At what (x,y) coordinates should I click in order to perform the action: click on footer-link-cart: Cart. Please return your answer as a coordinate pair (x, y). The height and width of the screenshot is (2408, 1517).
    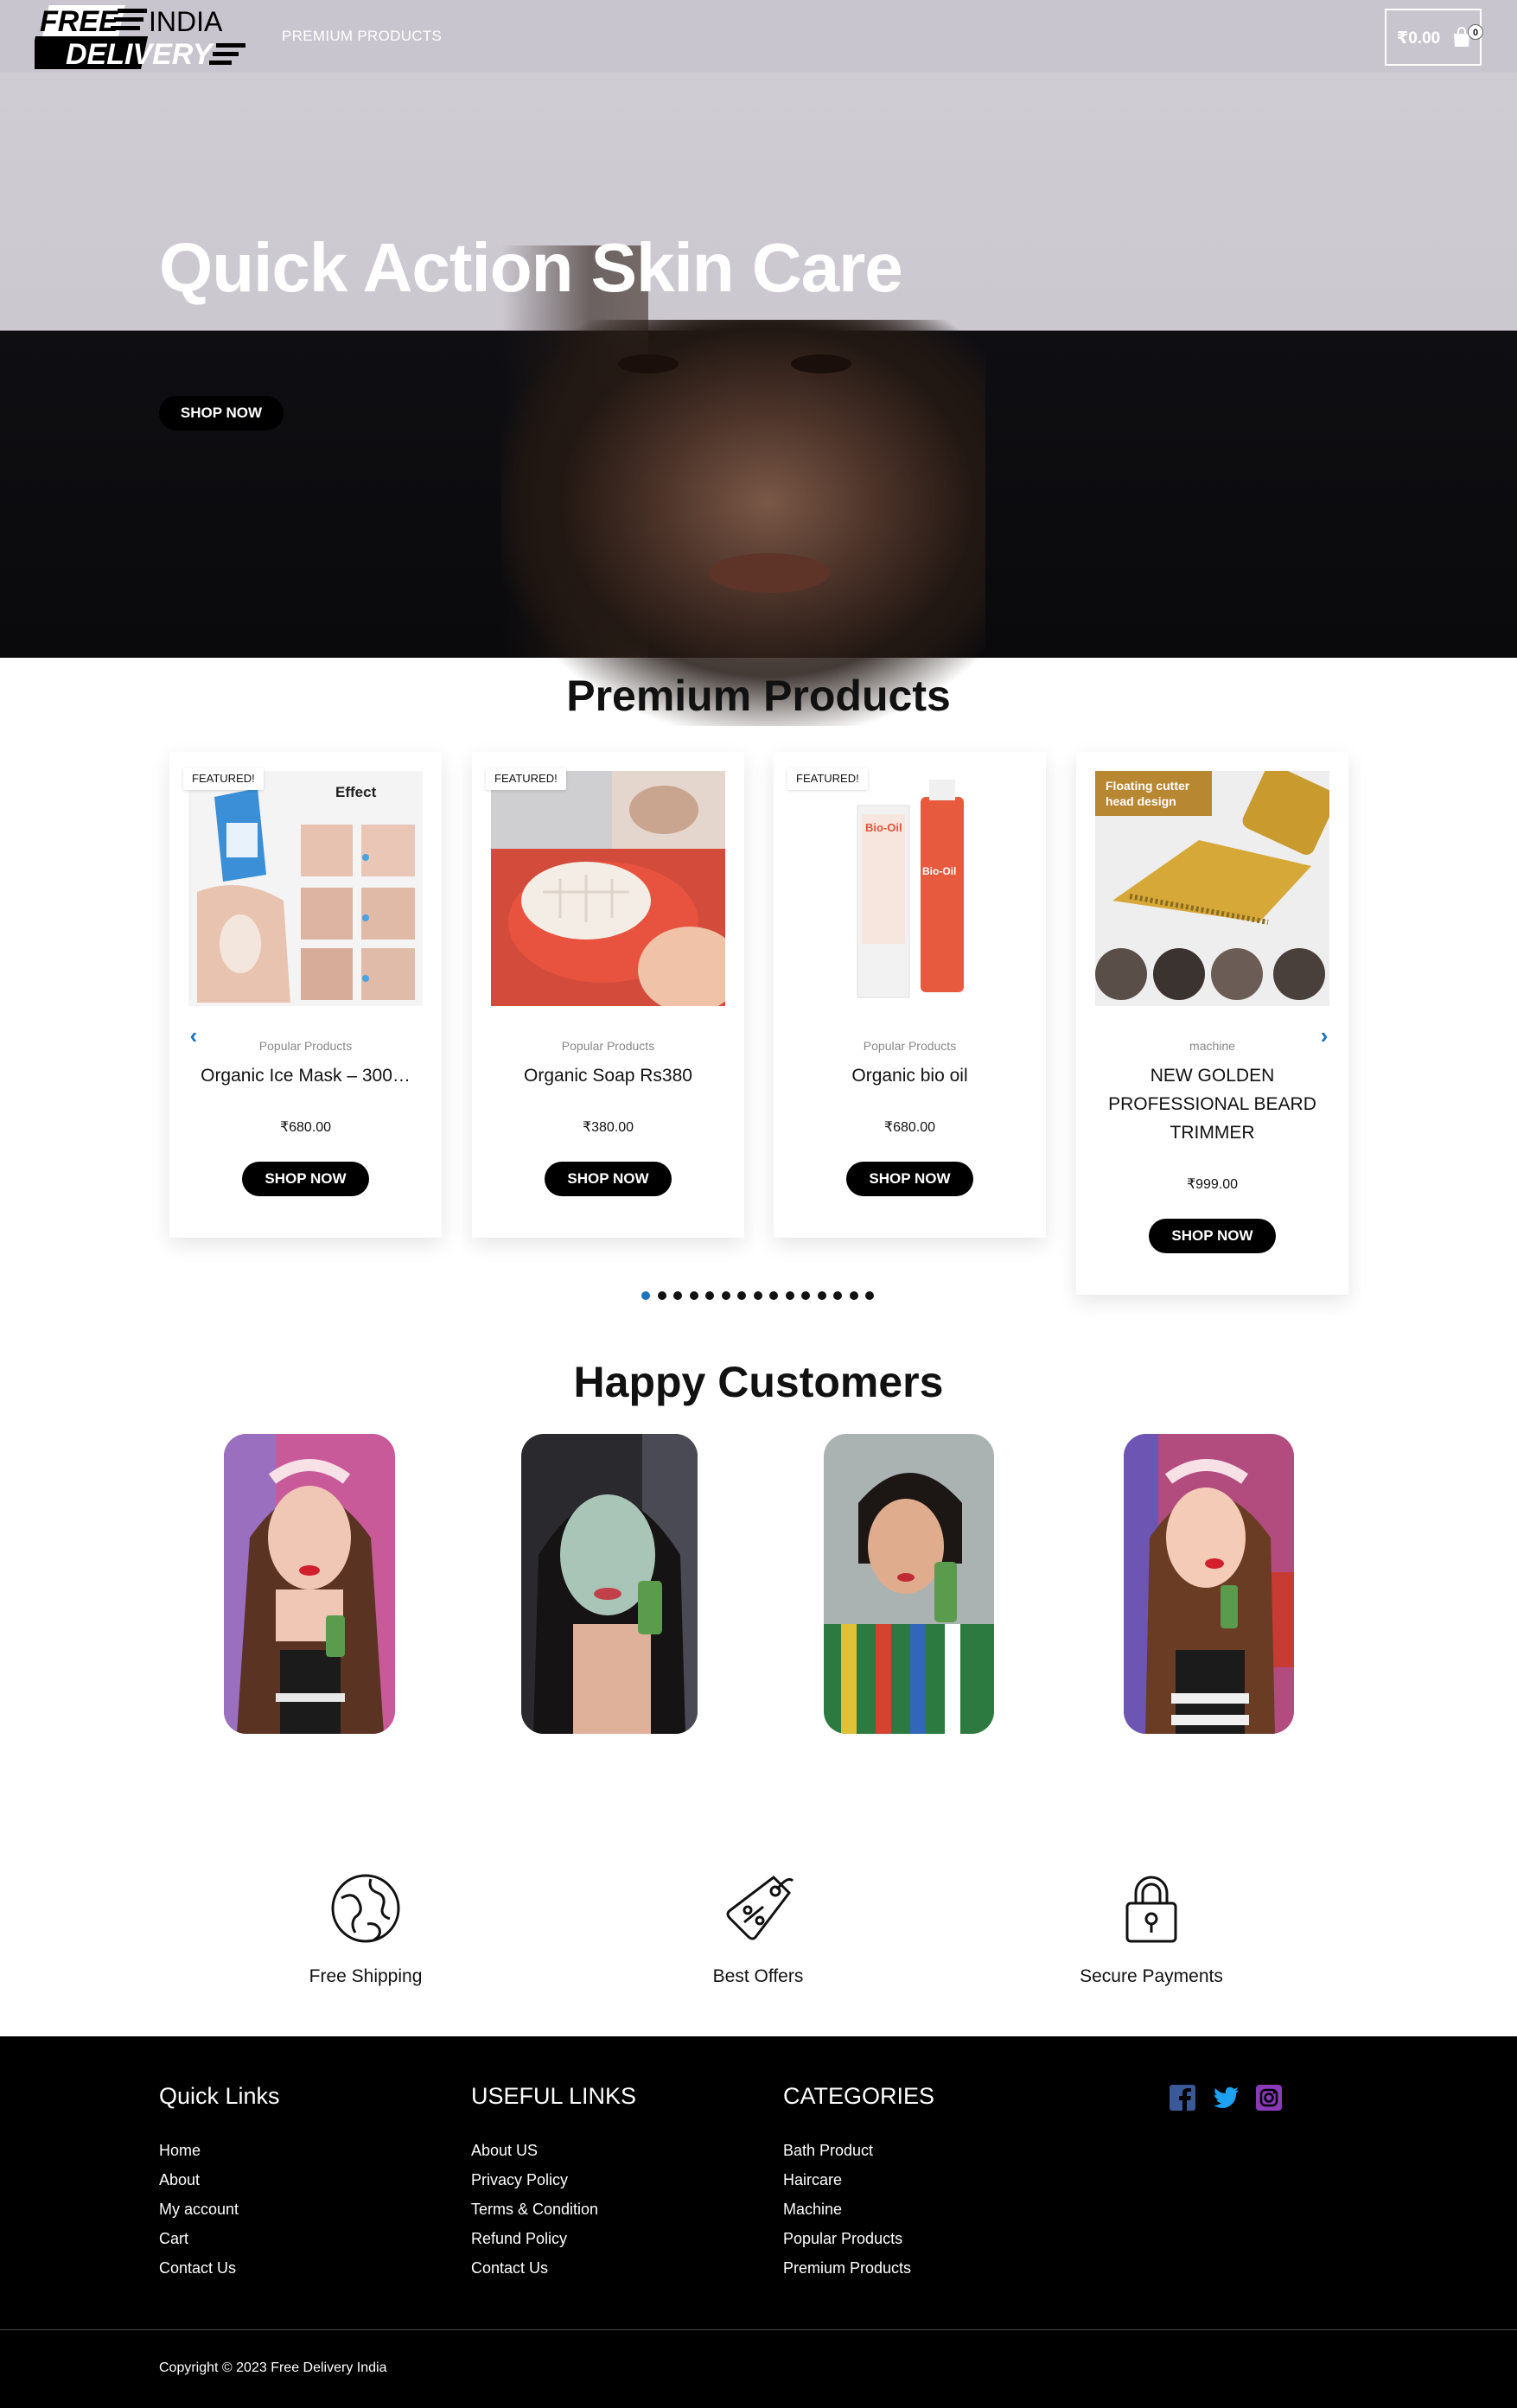
    Looking at the image, I should click on (174, 2239).